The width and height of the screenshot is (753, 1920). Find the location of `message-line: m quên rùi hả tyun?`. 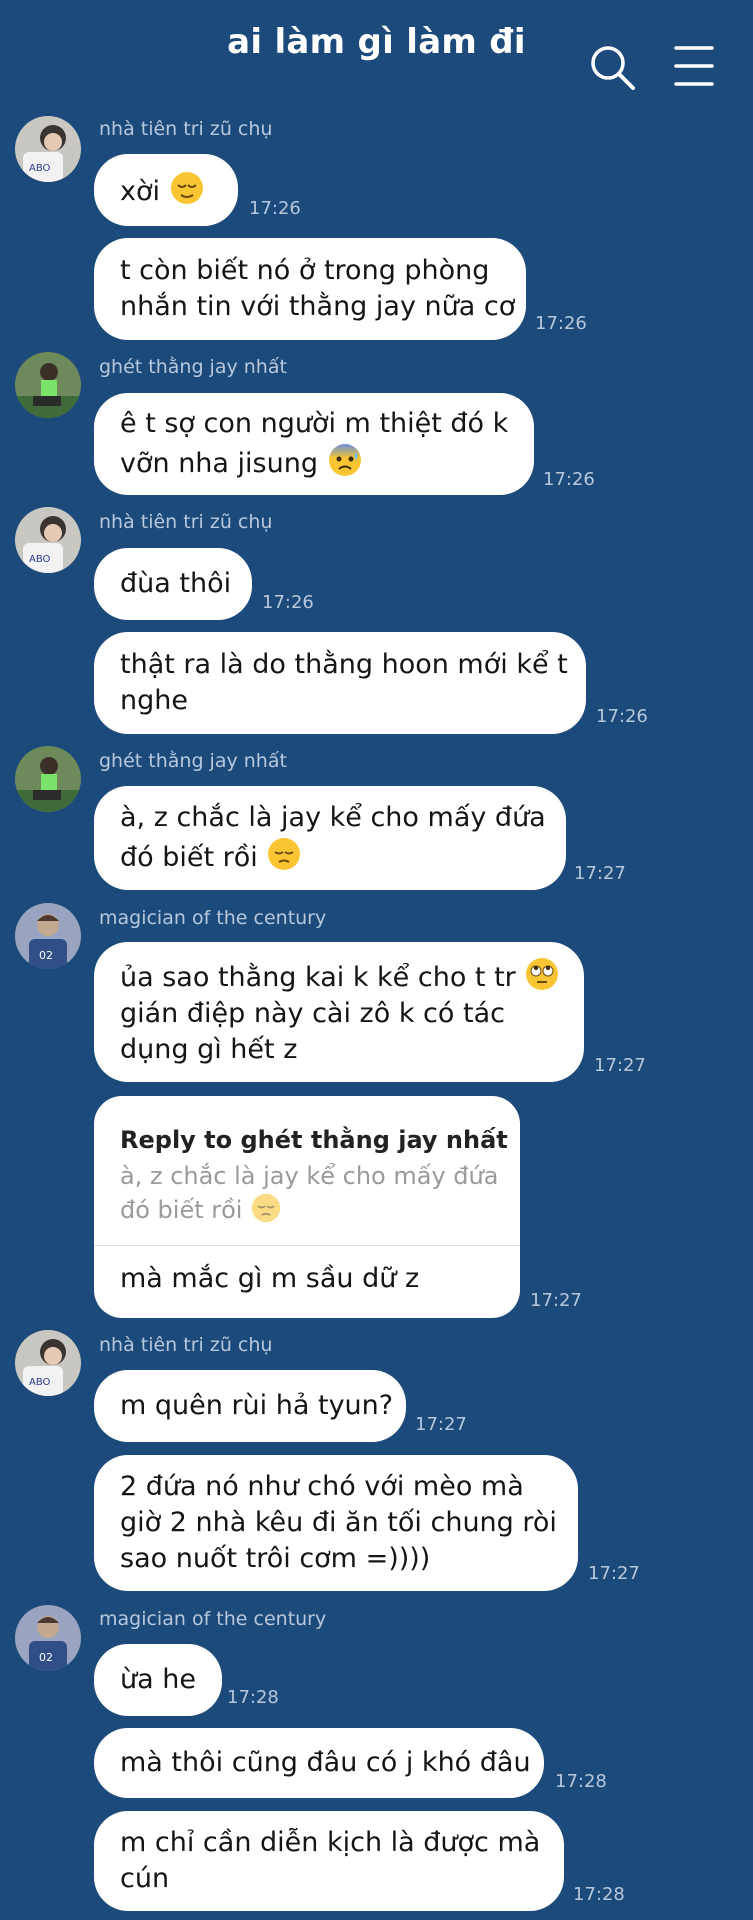

message-line: m quên rùi hả tyun? is located at coordinates (257, 1405).